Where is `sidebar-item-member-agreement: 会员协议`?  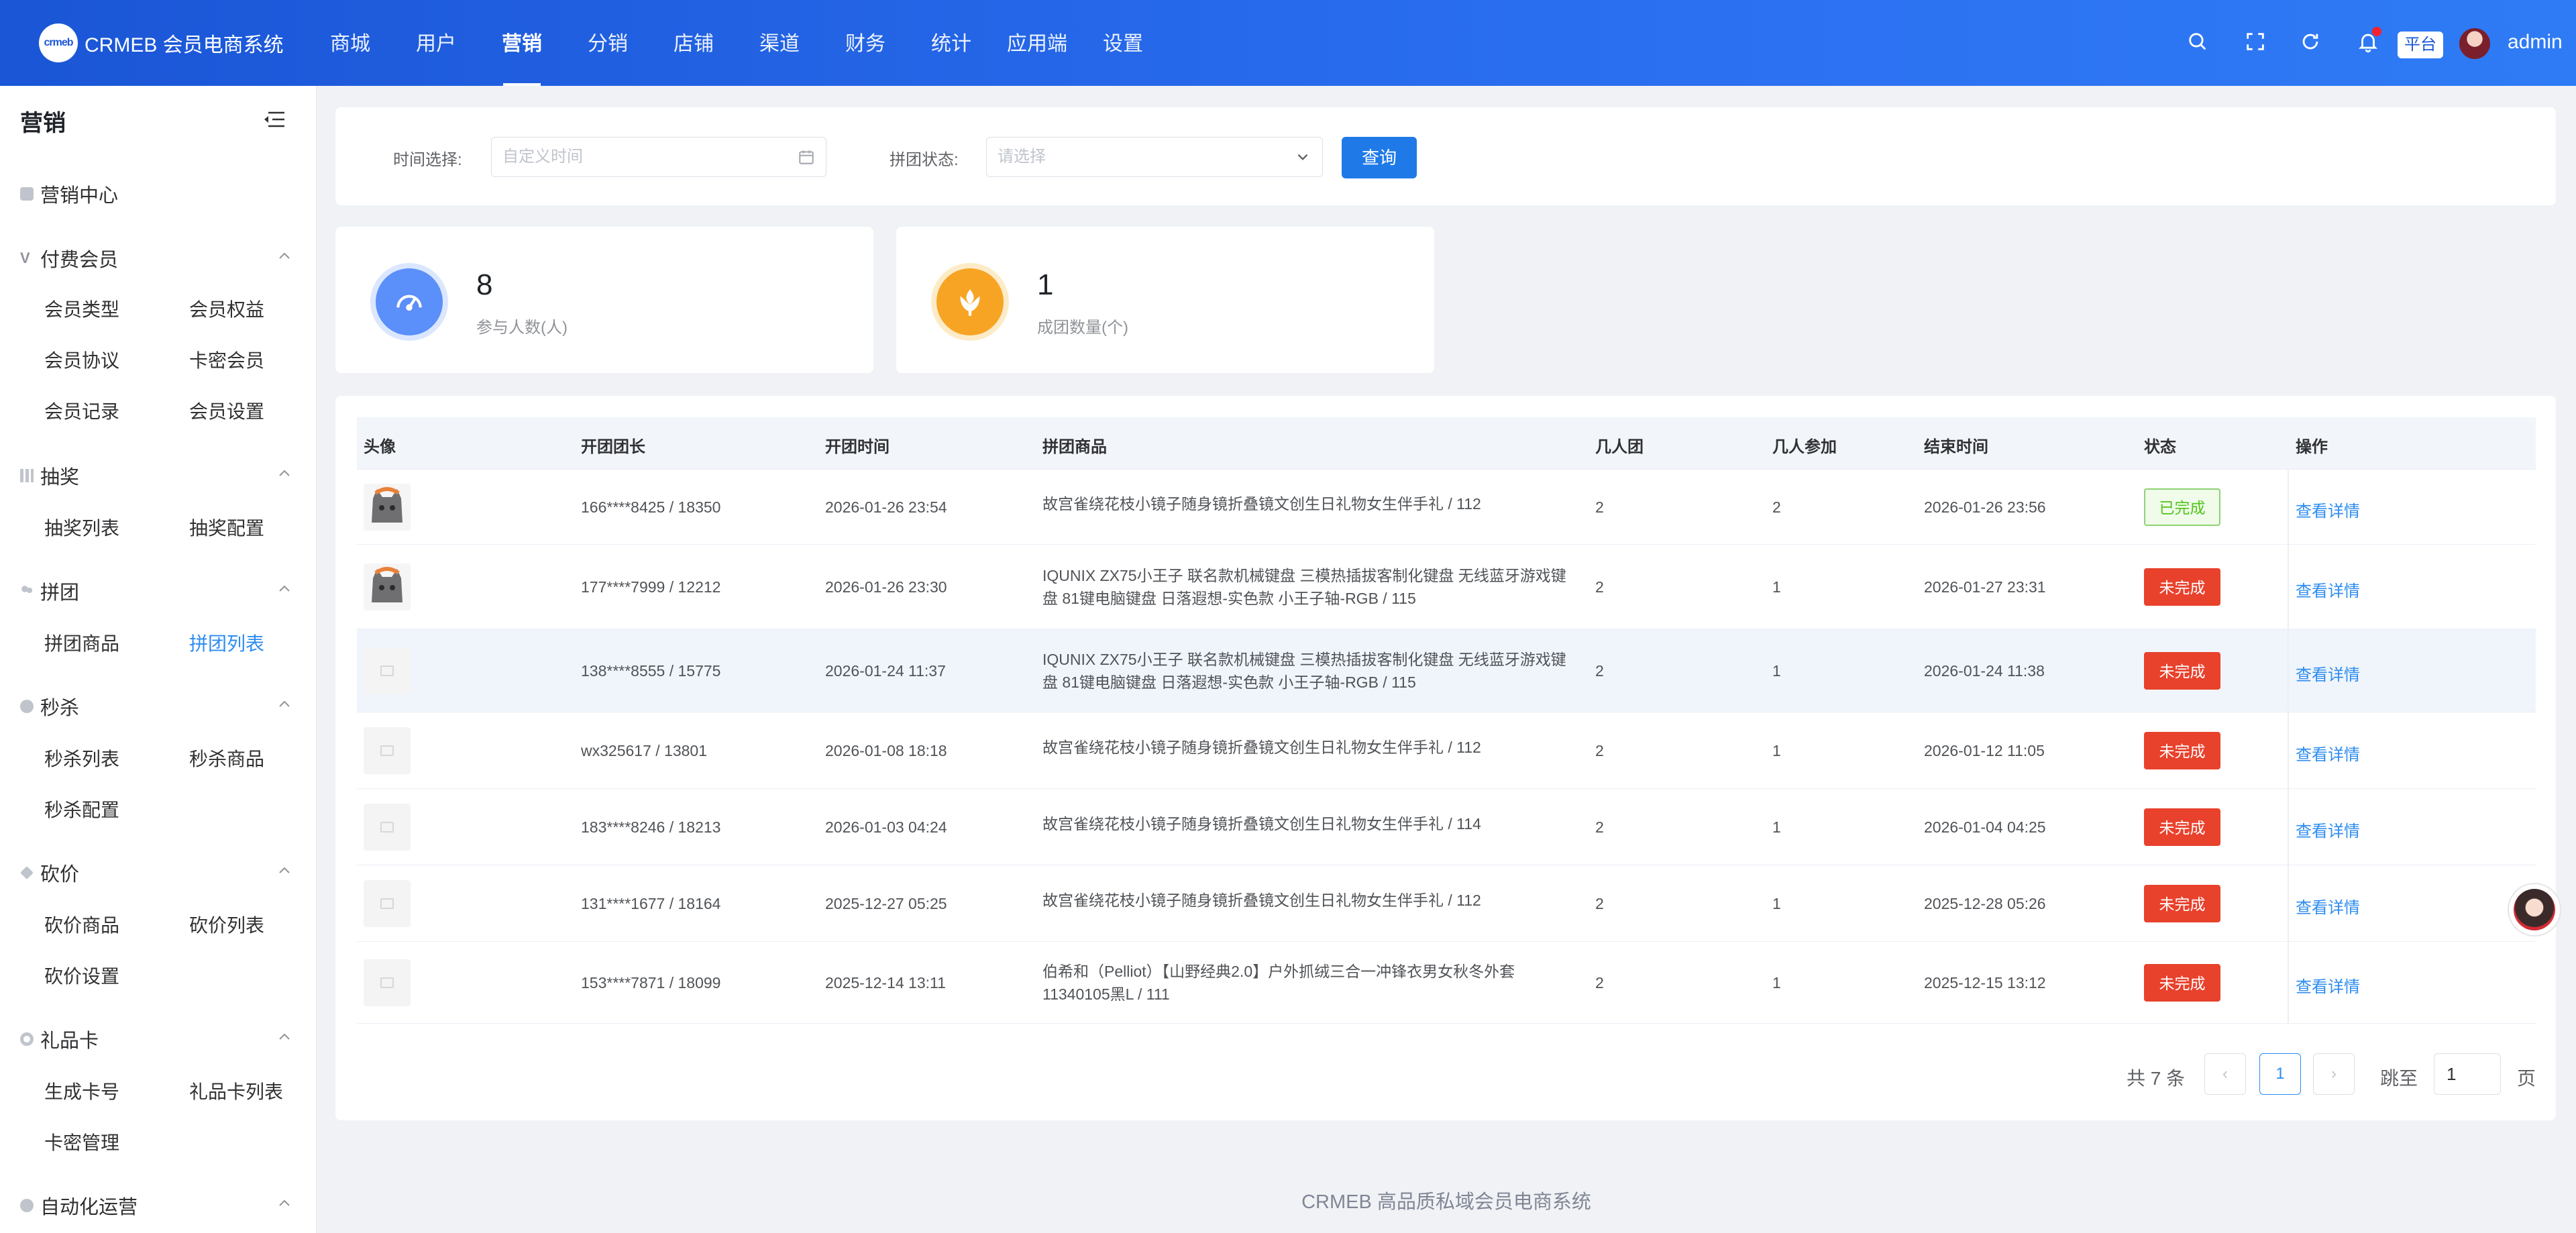 sidebar-item-member-agreement: 会员协议 is located at coordinates (81, 359).